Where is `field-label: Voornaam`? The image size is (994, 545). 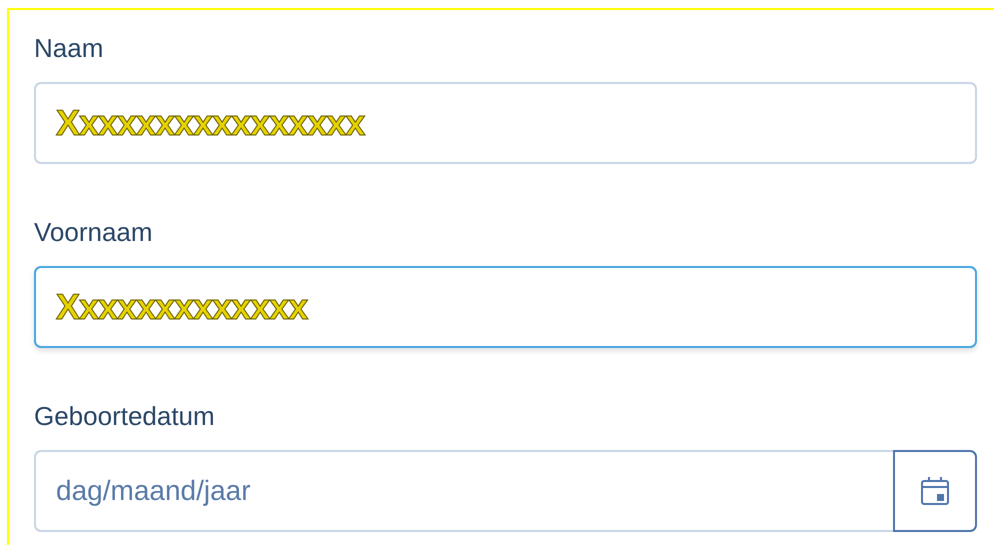 field-label: Voornaam is located at coordinates (94, 232).